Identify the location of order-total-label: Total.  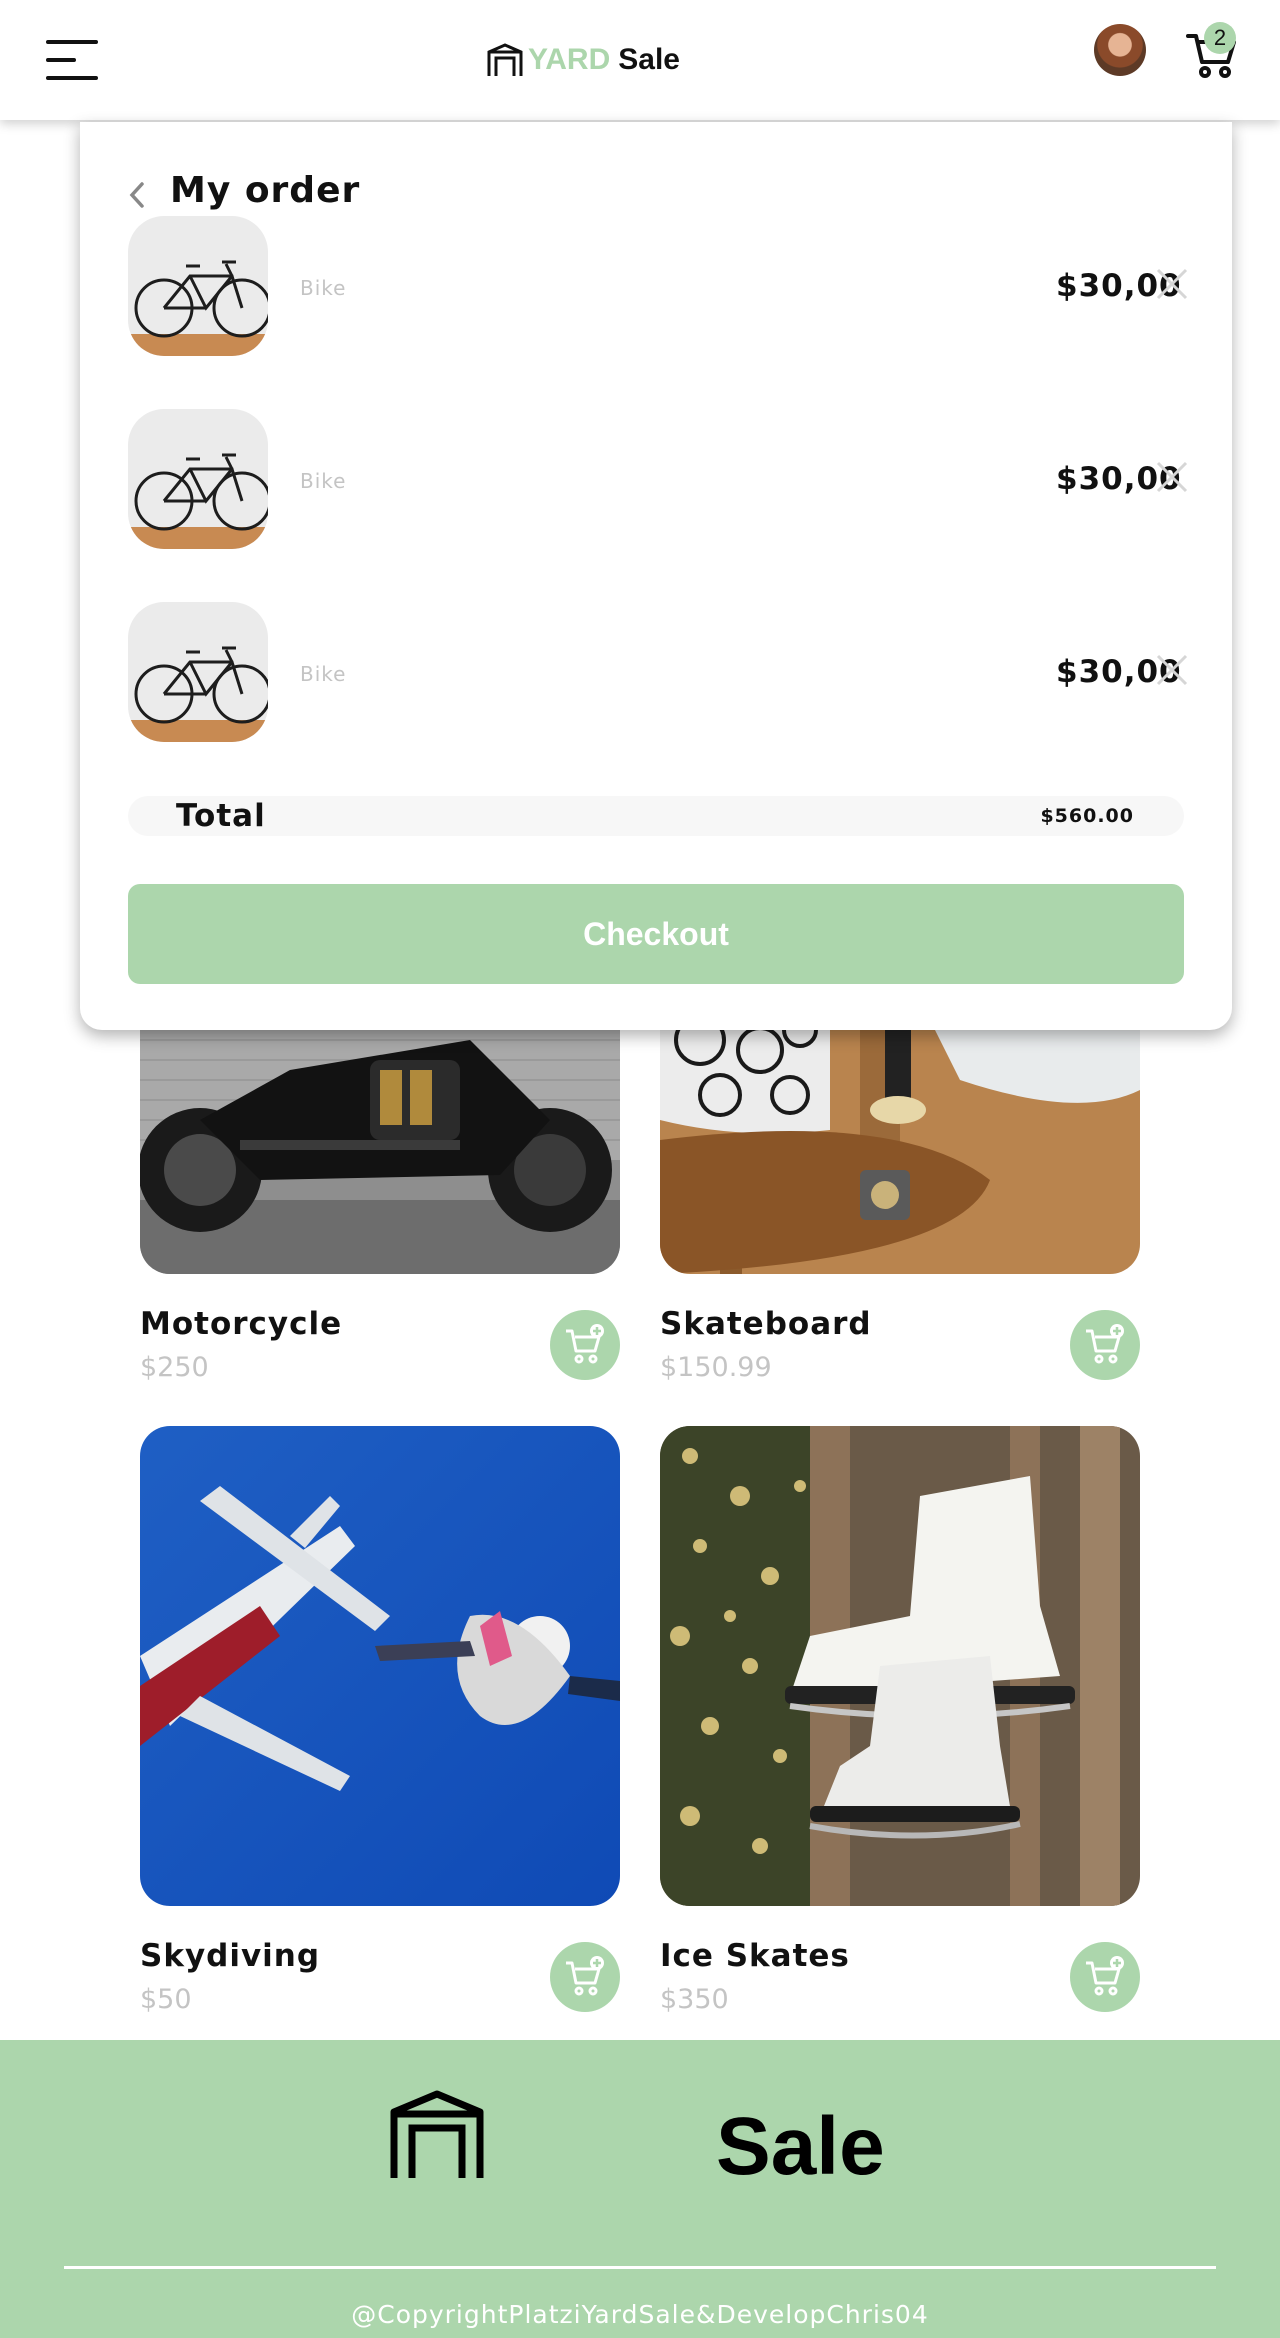
(221, 816).